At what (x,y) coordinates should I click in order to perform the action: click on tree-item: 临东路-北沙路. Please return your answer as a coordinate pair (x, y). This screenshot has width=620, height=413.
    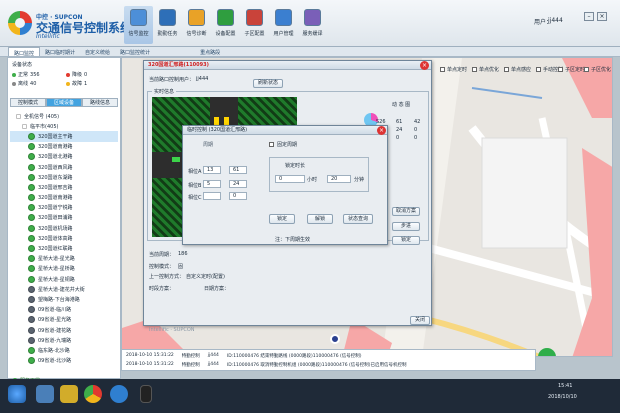
    Looking at the image, I should click on (64, 350).